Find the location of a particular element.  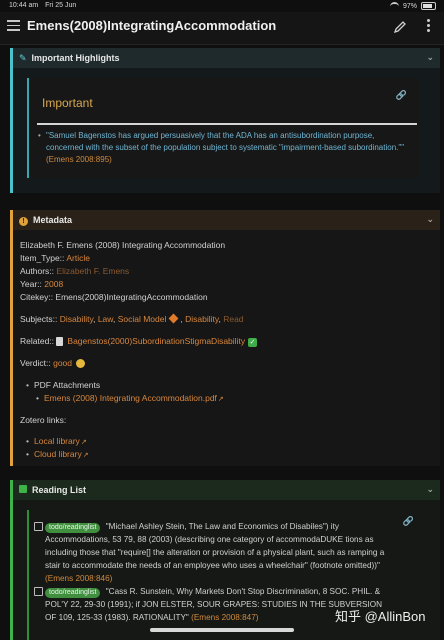

task-citation-link: (Emens 2008:846) is located at coordinates (78, 578).